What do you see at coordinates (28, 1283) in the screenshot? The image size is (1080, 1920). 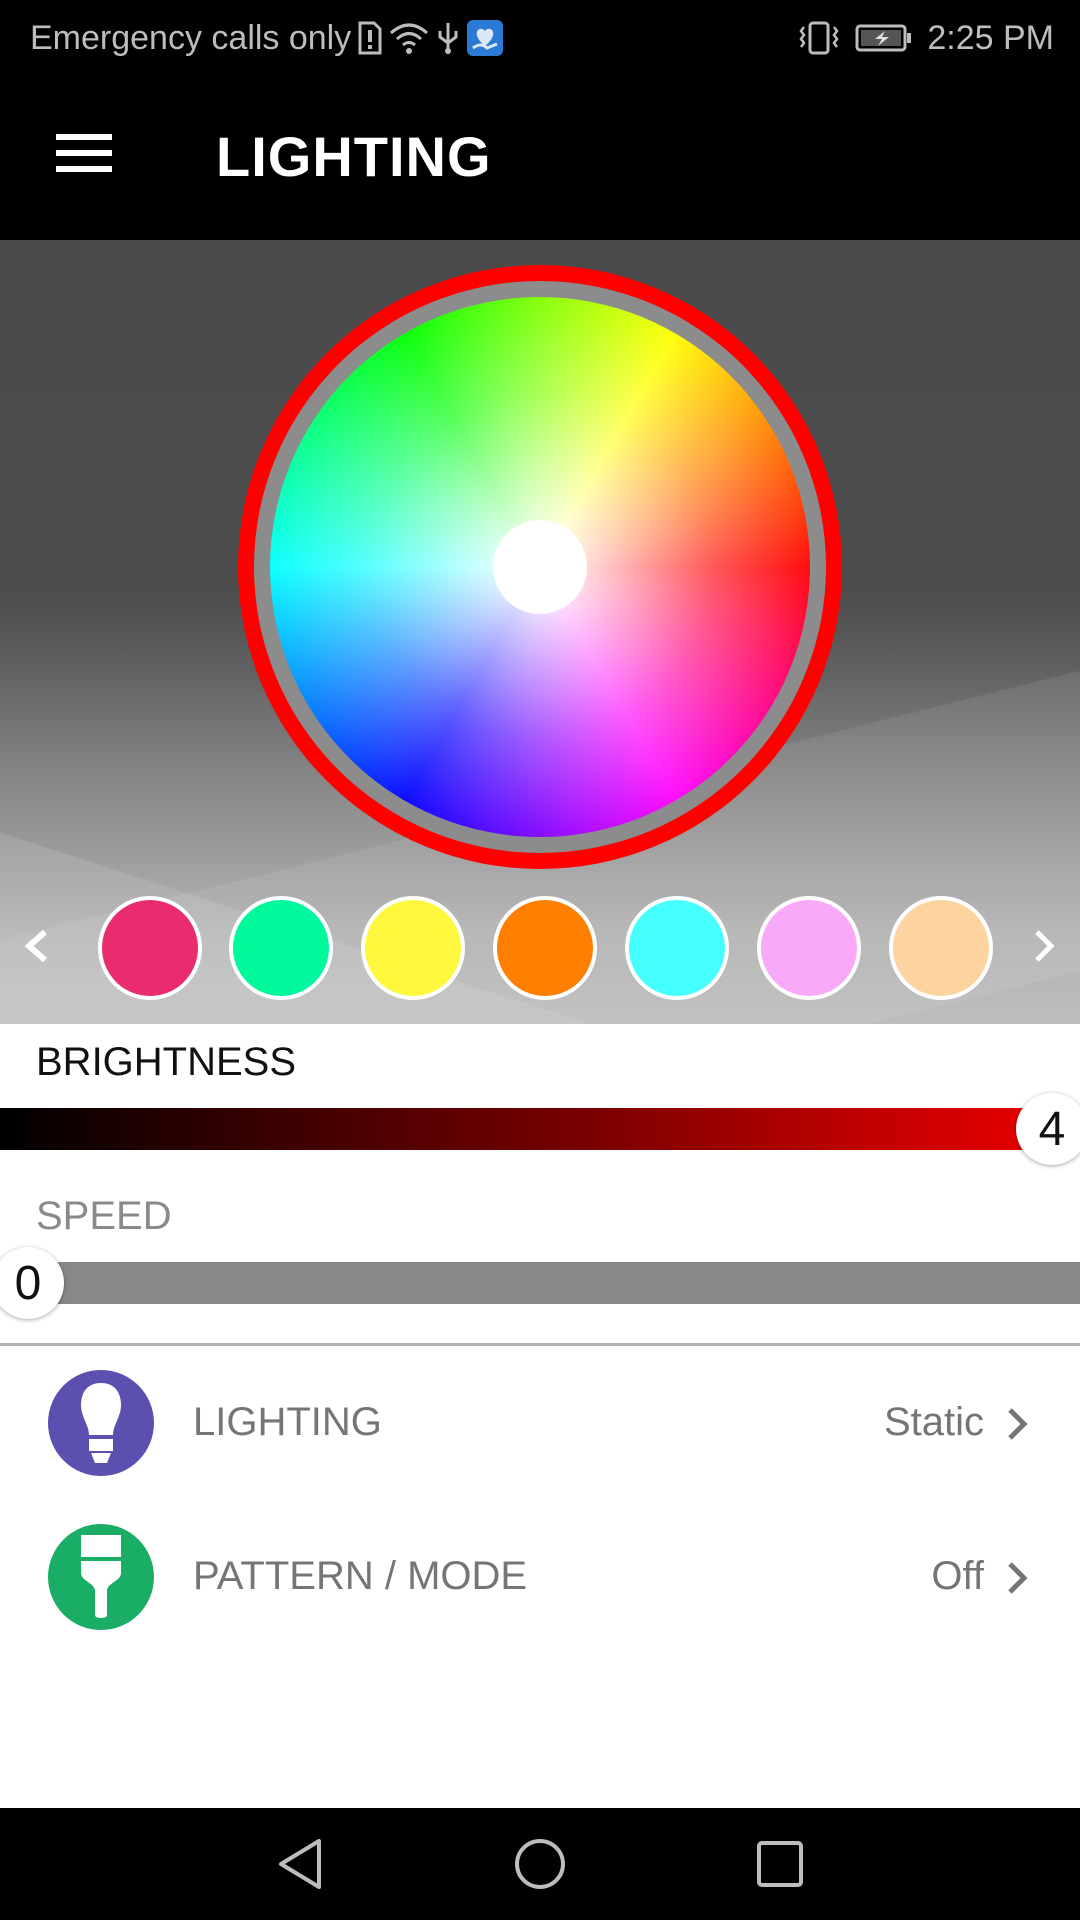 I see `speed-value: 0` at bounding box center [28, 1283].